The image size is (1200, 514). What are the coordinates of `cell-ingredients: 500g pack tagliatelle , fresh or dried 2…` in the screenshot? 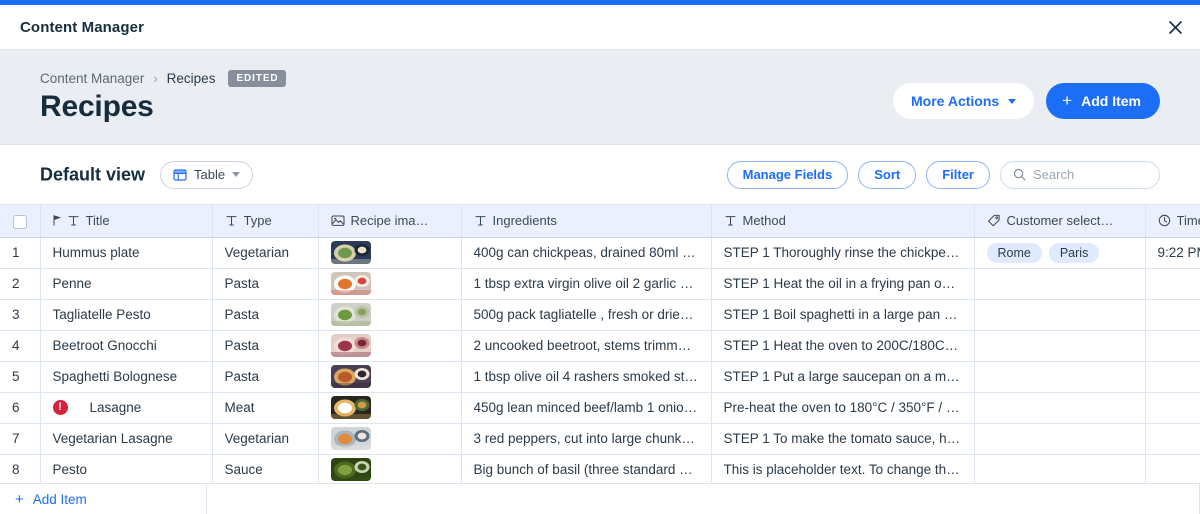 It's located at (586, 315).